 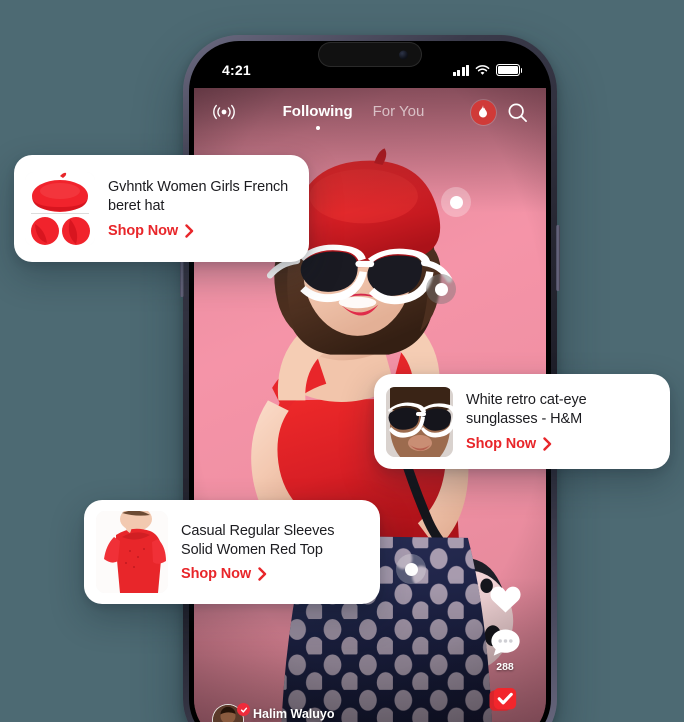 What do you see at coordinates (558, 258) in the screenshot?
I see `power-button` at bounding box center [558, 258].